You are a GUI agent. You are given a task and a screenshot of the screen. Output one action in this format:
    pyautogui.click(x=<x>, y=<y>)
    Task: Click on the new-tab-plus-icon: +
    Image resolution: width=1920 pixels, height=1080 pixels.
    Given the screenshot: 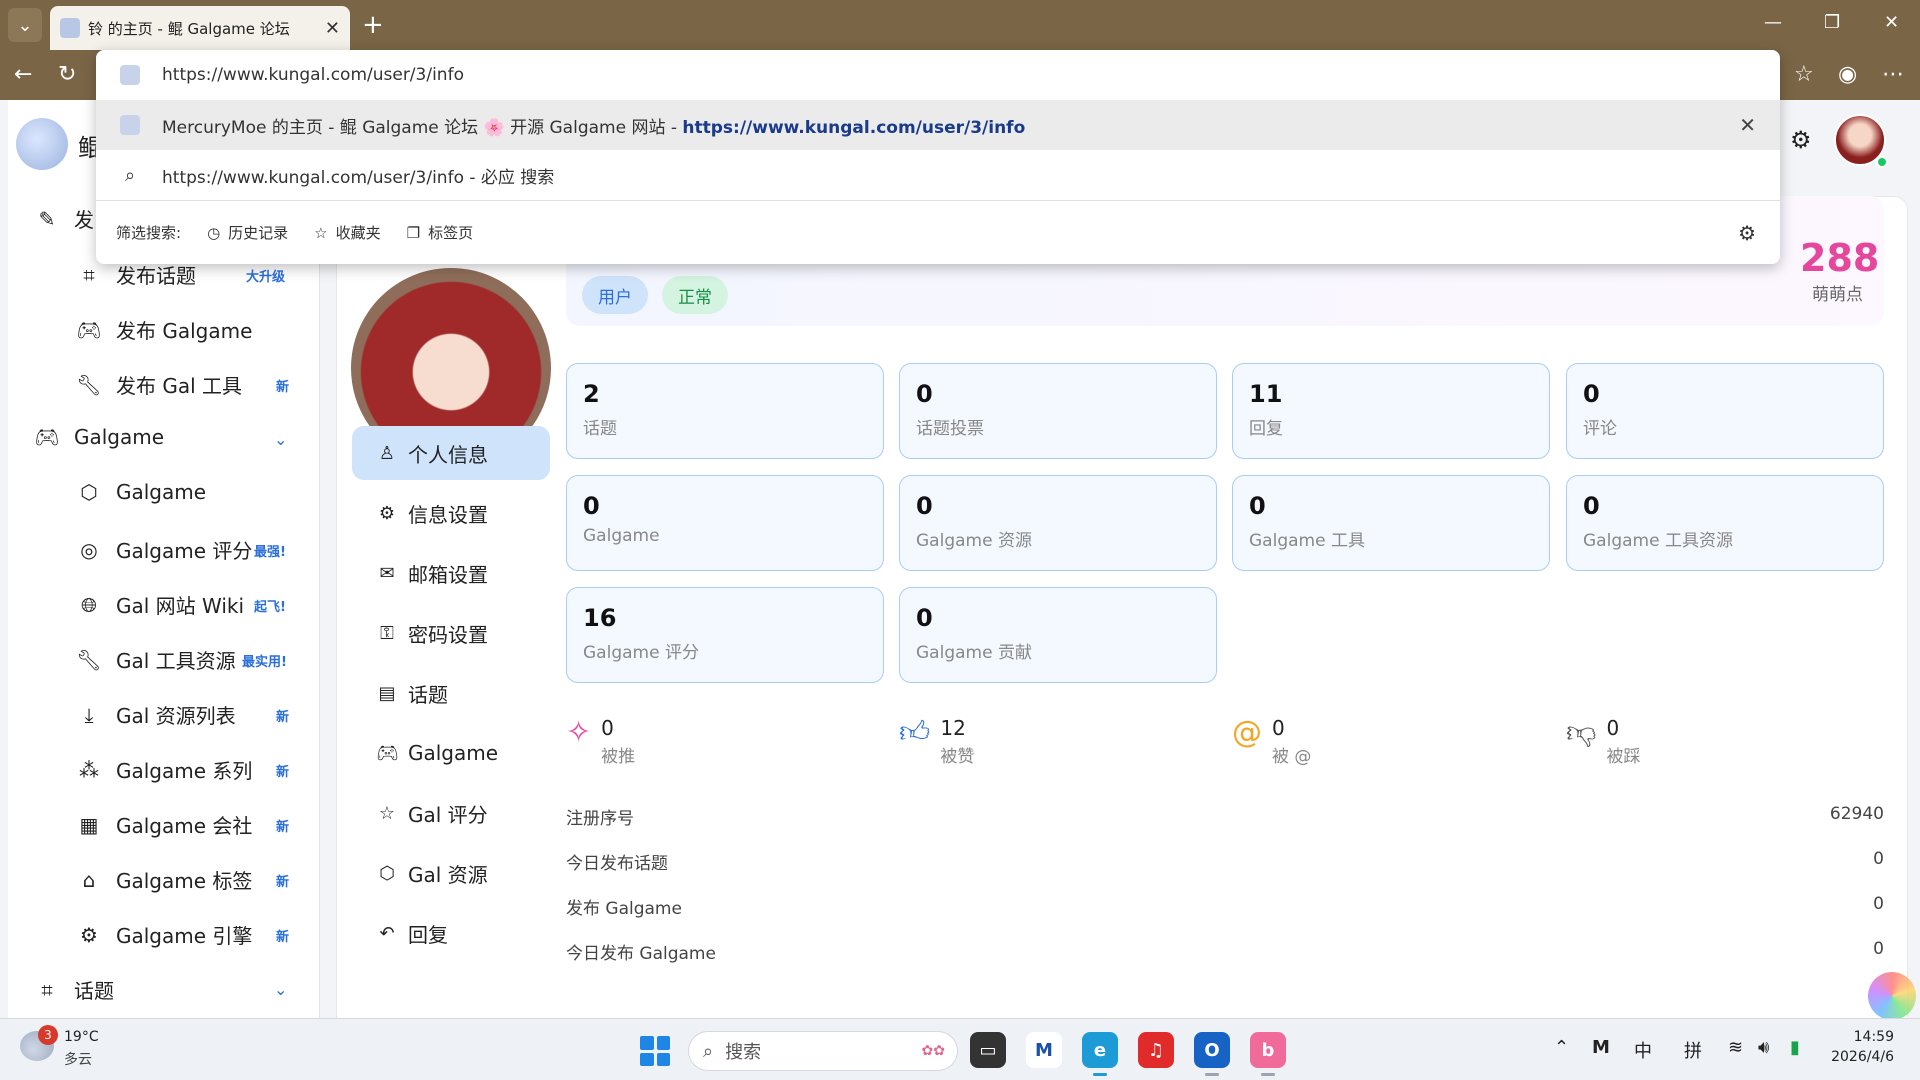 What is the action you would take?
    pyautogui.click(x=373, y=25)
    